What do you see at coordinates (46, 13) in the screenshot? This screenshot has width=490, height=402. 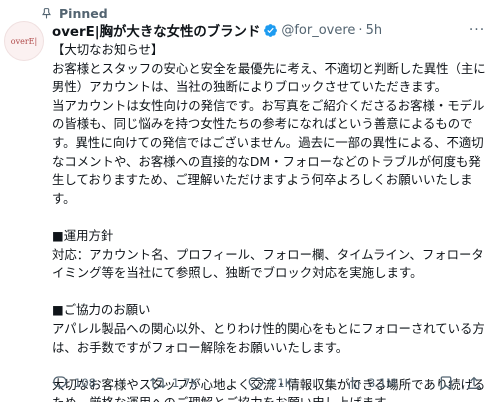 I see `pin-icon` at bounding box center [46, 13].